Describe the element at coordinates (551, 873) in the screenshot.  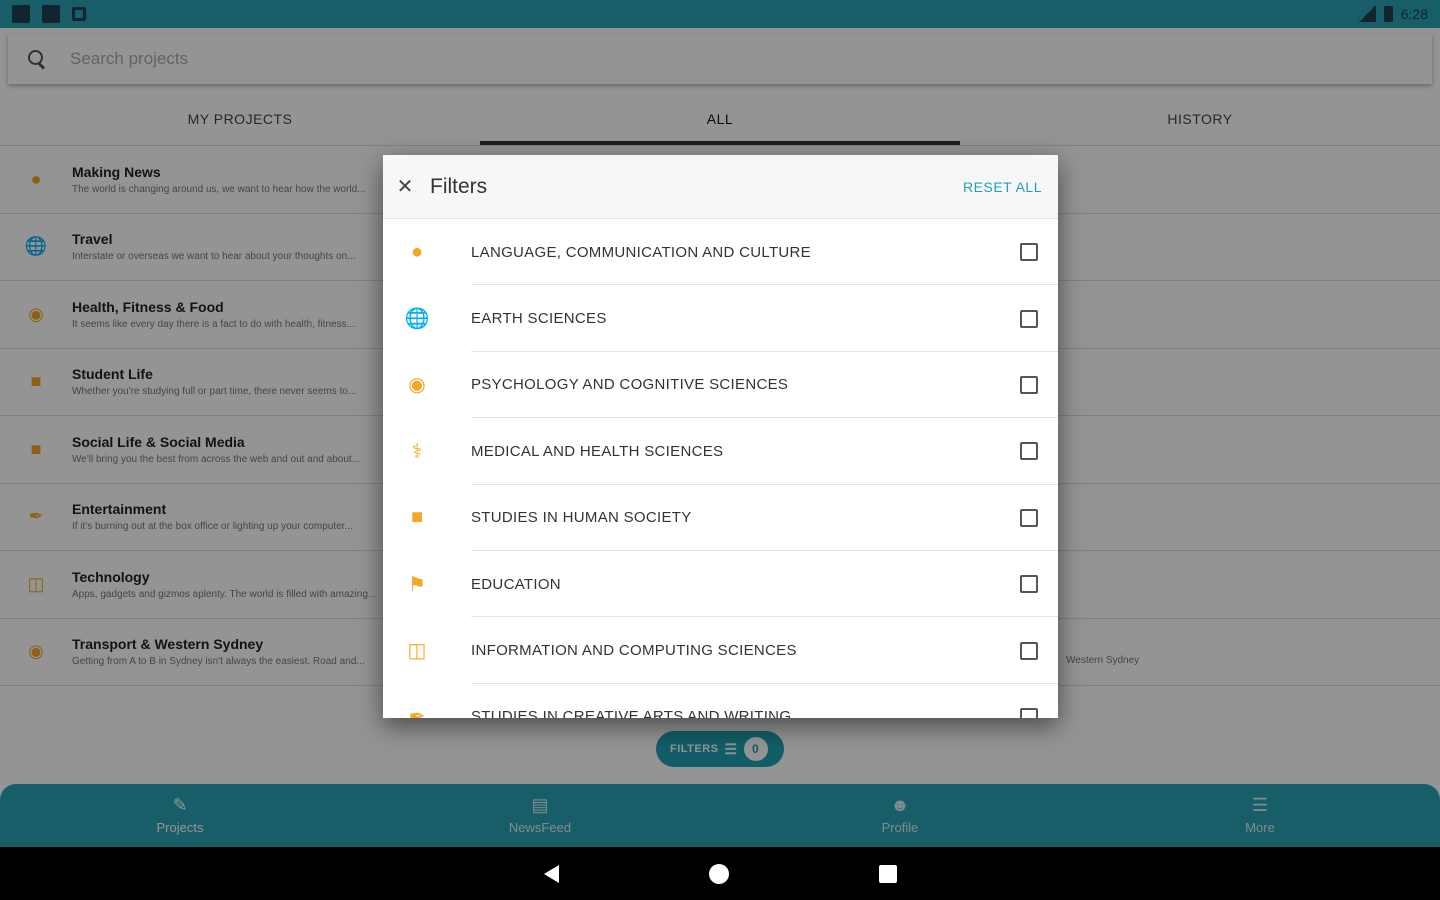
I see `back-icon` at that location.